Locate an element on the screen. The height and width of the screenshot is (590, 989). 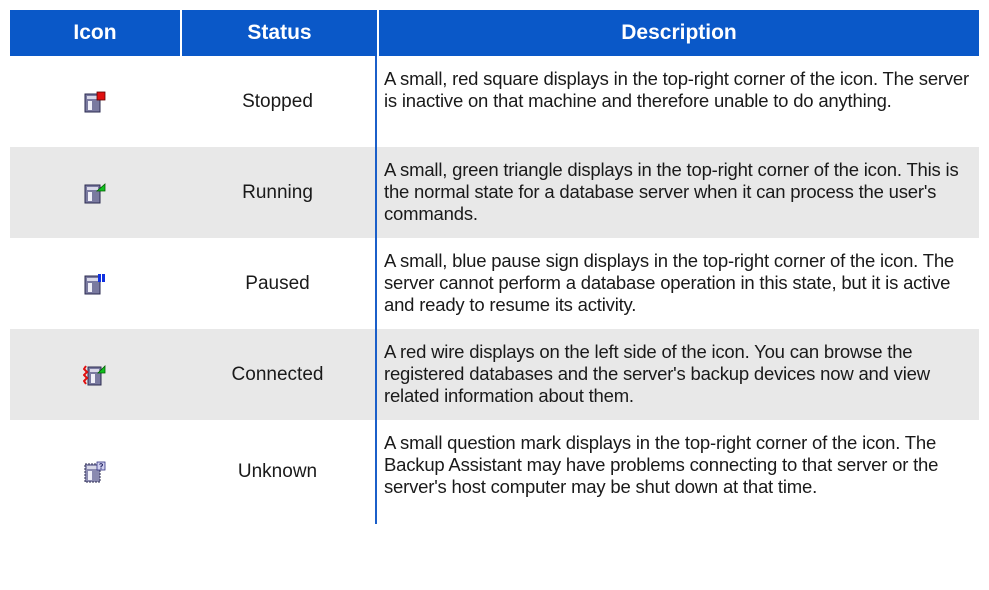
server-stopped-icon is located at coordinates (95, 101).